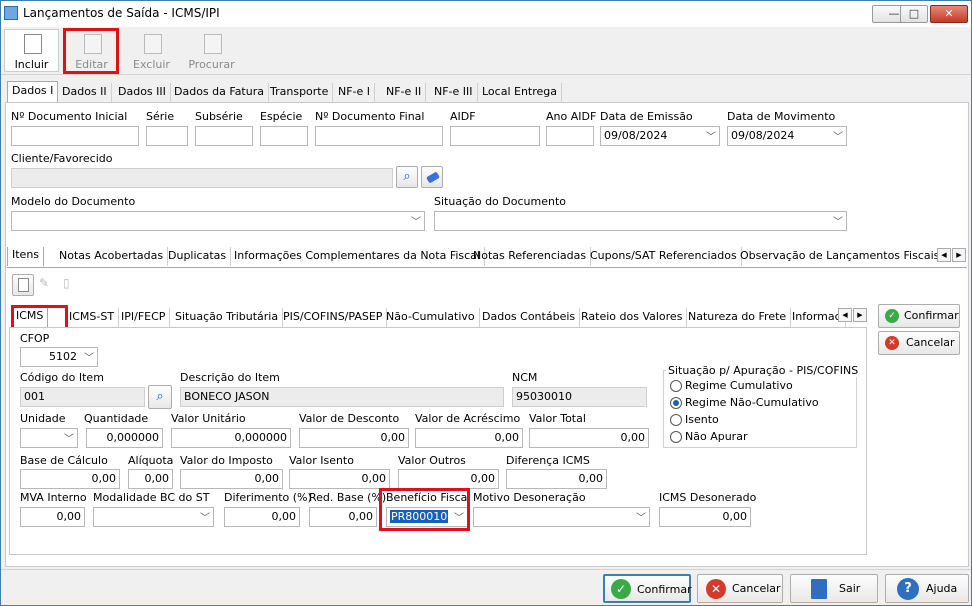 The width and height of the screenshot is (972, 606). What do you see at coordinates (153, 44) in the screenshot?
I see `delete-icon` at bounding box center [153, 44].